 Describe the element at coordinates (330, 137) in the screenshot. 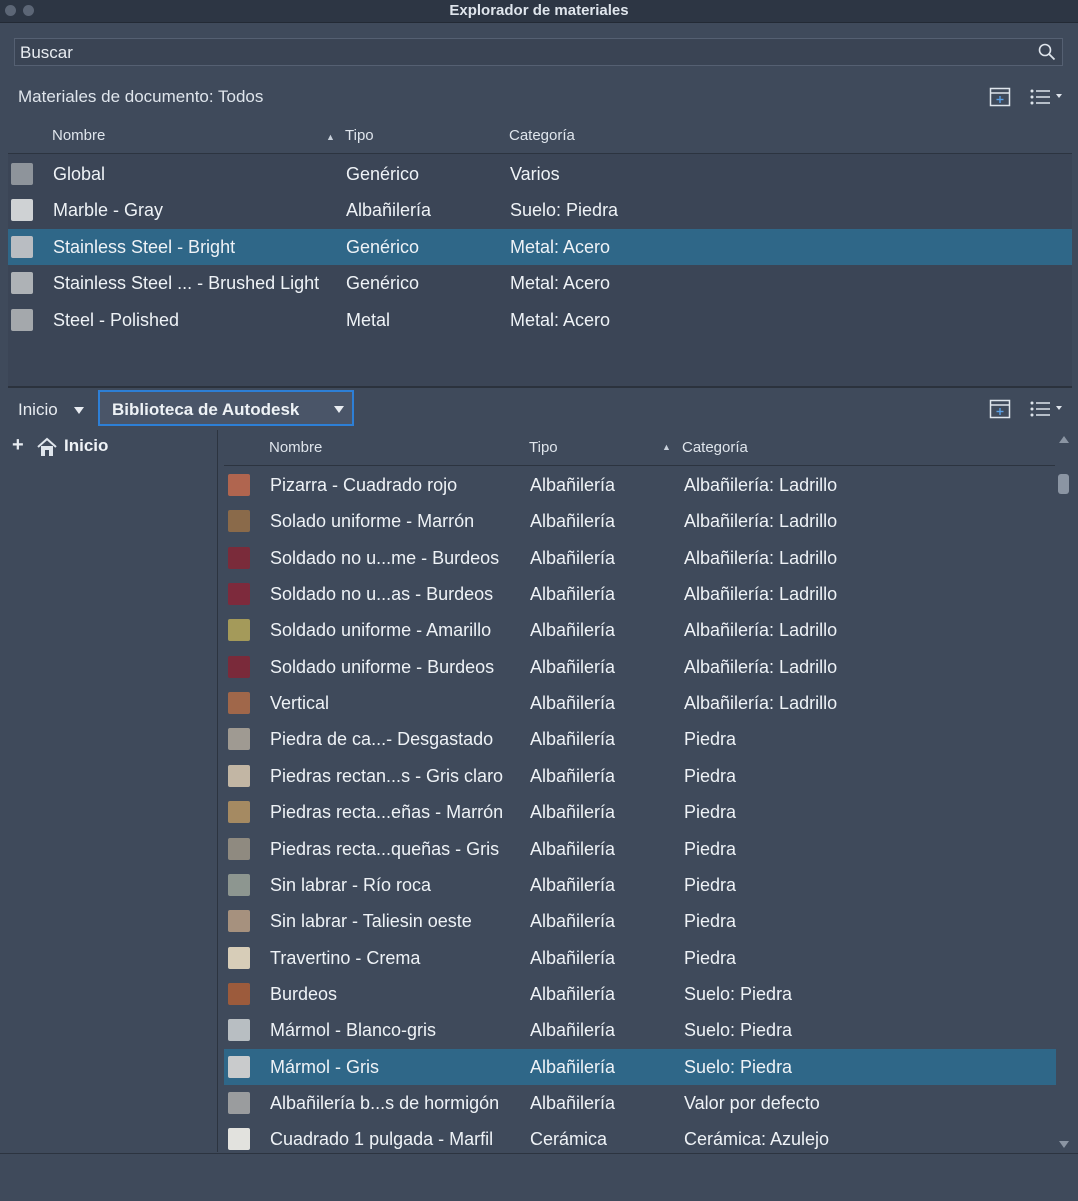

I see `sort-ascending-icon: ▲` at that location.